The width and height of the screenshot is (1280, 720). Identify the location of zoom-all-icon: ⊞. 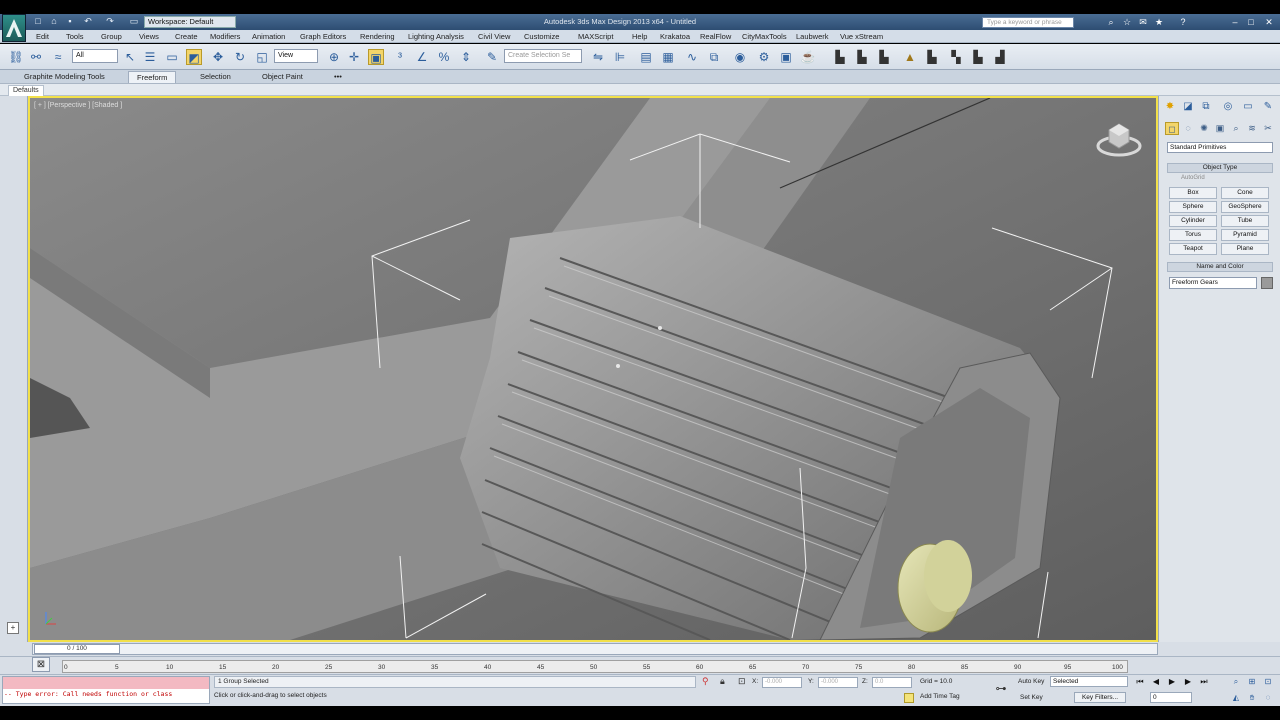
(1252, 682).